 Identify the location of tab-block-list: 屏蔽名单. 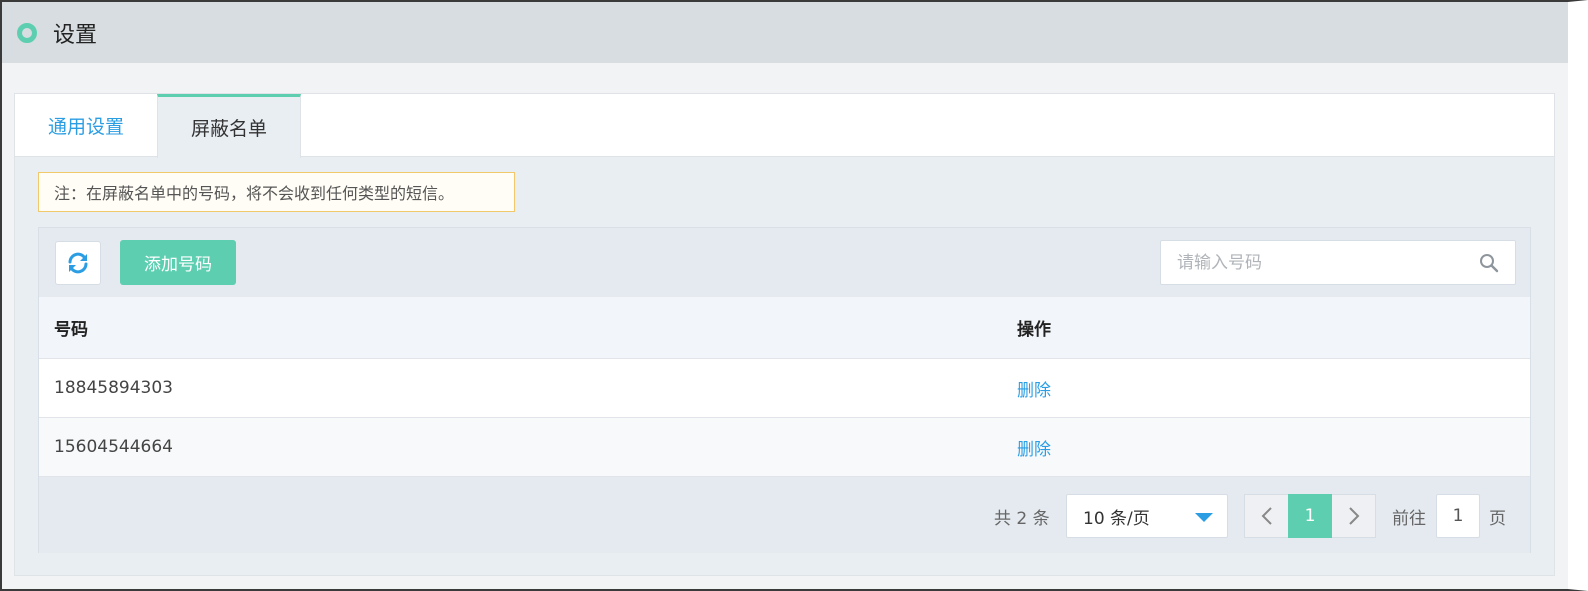
(229, 126).